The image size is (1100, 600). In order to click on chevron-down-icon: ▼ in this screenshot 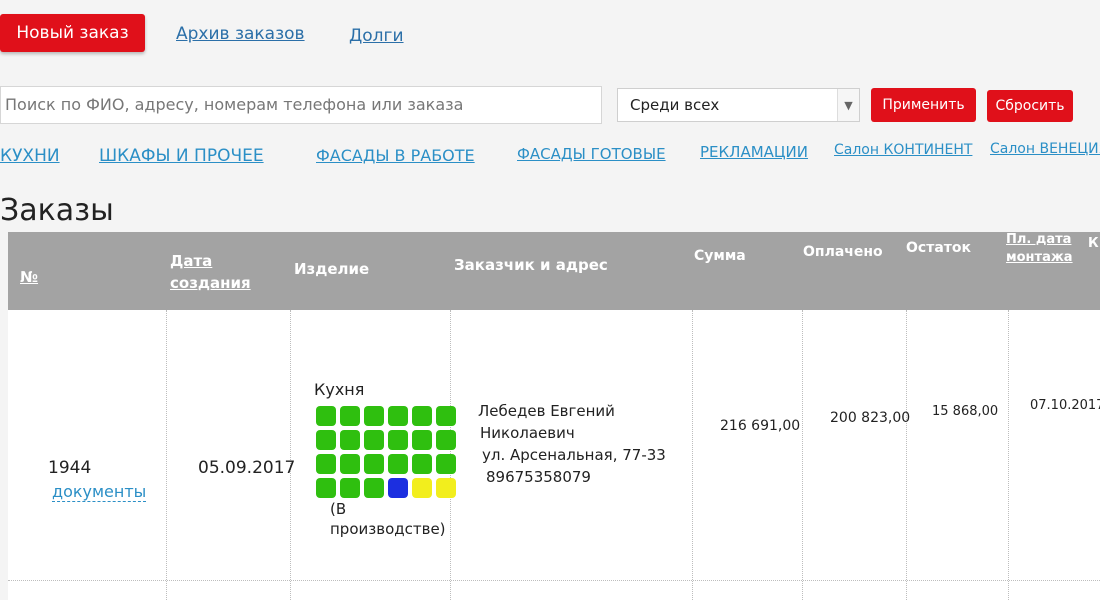, I will do `click(848, 105)`.